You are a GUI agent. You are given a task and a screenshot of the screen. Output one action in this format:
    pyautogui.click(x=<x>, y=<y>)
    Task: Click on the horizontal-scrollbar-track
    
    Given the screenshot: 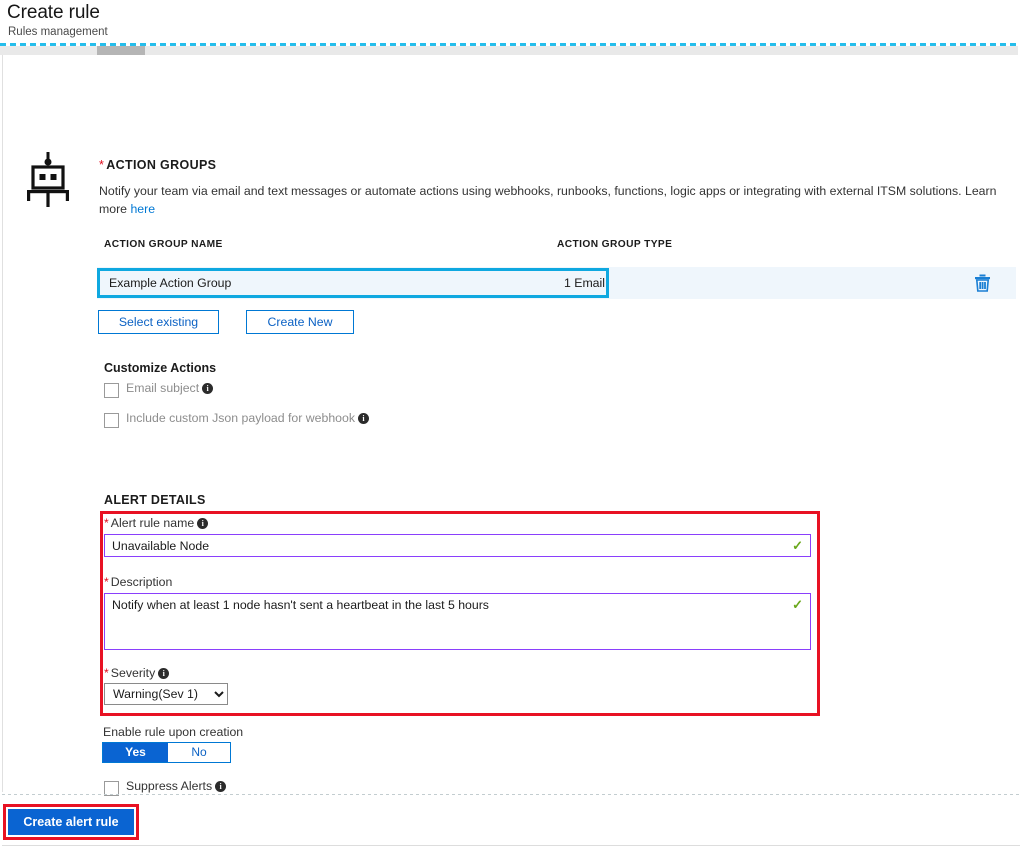 What is the action you would take?
    pyautogui.click(x=509, y=50)
    